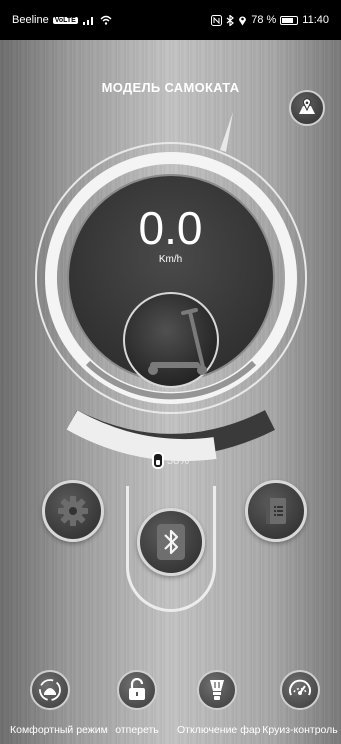  I want to click on settings-button, so click(73, 511).